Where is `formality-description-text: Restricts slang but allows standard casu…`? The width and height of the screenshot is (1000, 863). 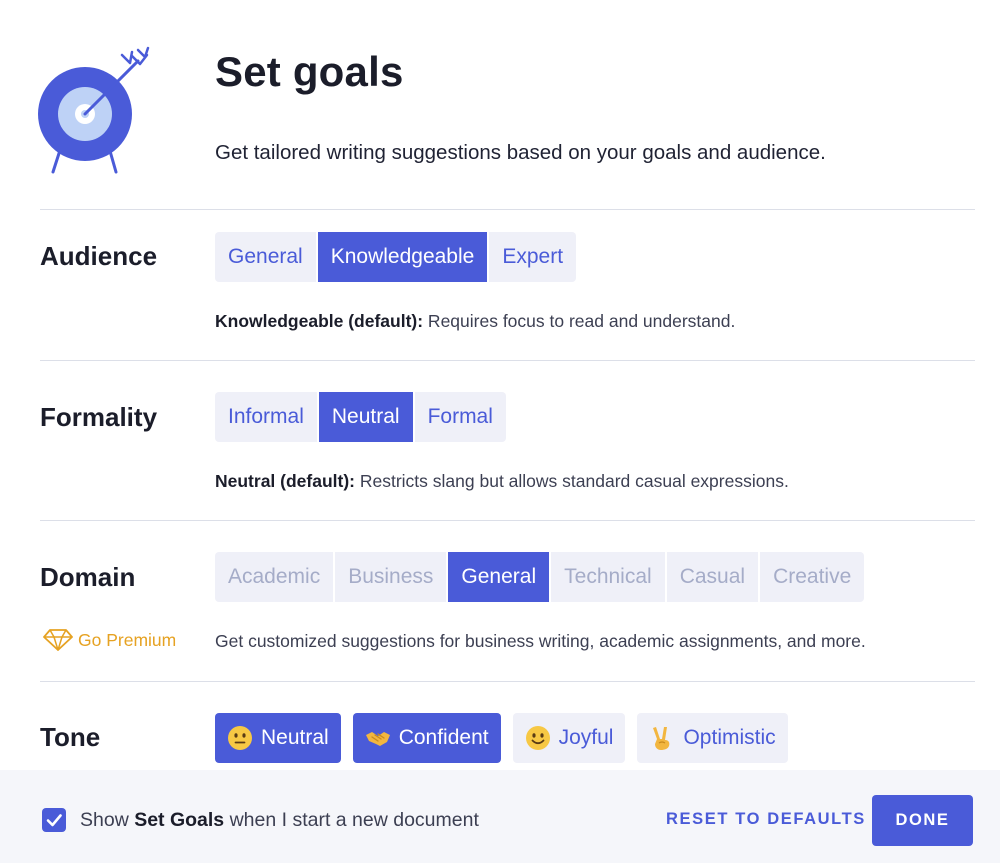
formality-description-text: Restricts slang but allows standard casu… is located at coordinates (572, 481).